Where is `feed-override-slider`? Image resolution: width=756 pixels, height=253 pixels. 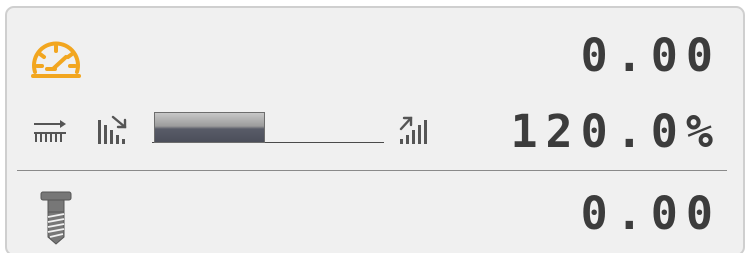 feed-override-slider is located at coordinates (268, 129).